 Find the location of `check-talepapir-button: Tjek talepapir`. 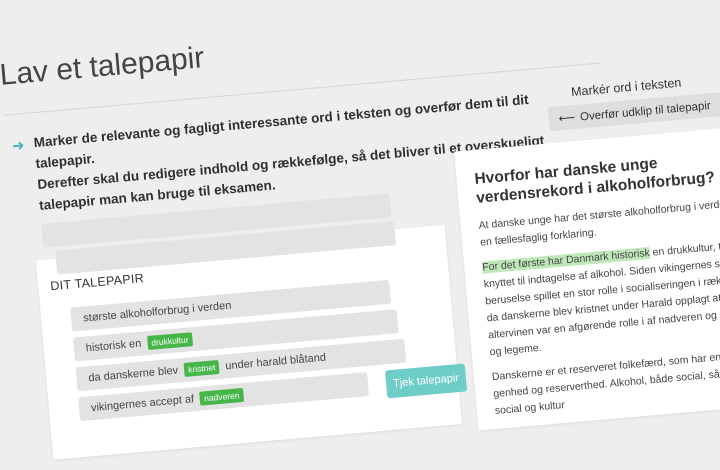

check-talepapir-button: Tjek talepapir is located at coordinates (426, 381).